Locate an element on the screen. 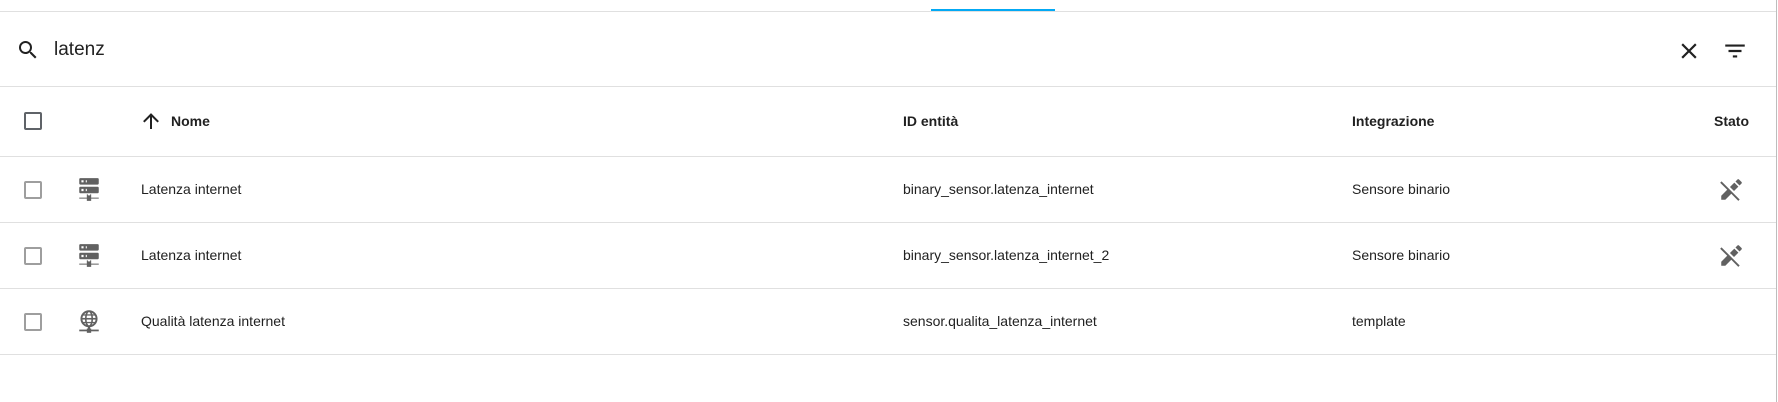 The image size is (1778, 402). row-name: Qualità latenza internet is located at coordinates (213, 321).